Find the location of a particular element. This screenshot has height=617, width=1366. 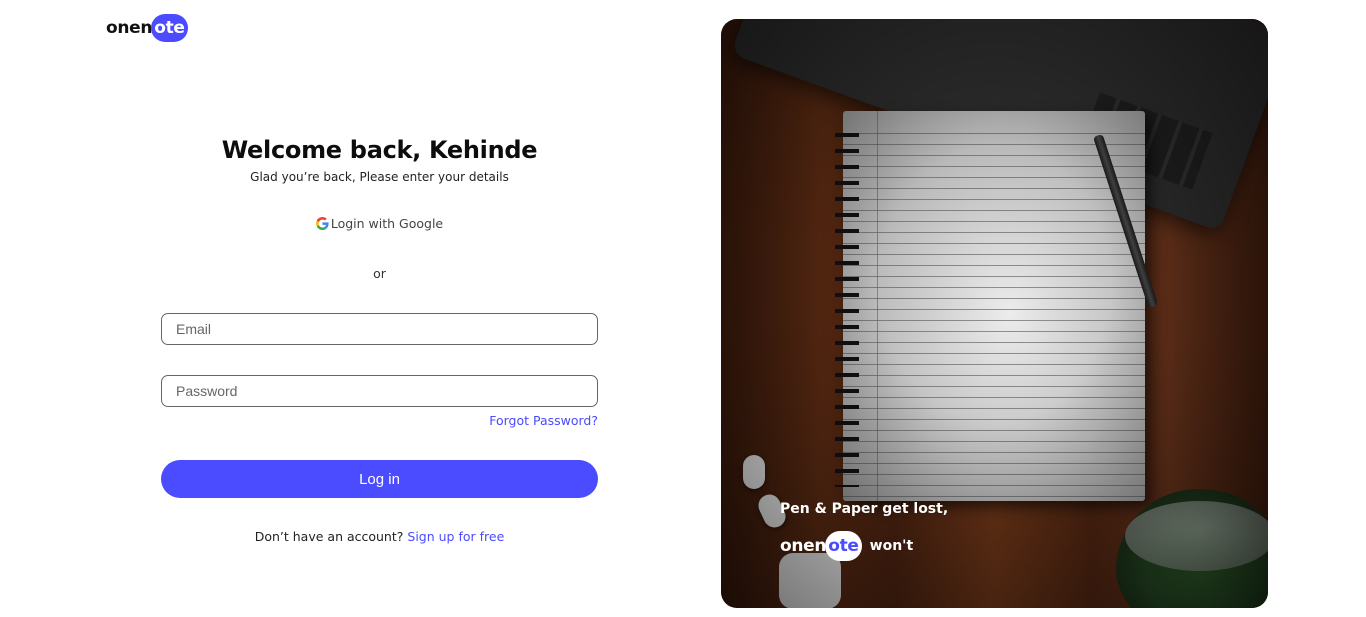

signup-prompt-text: Don’t have an account? is located at coordinates (329, 536).